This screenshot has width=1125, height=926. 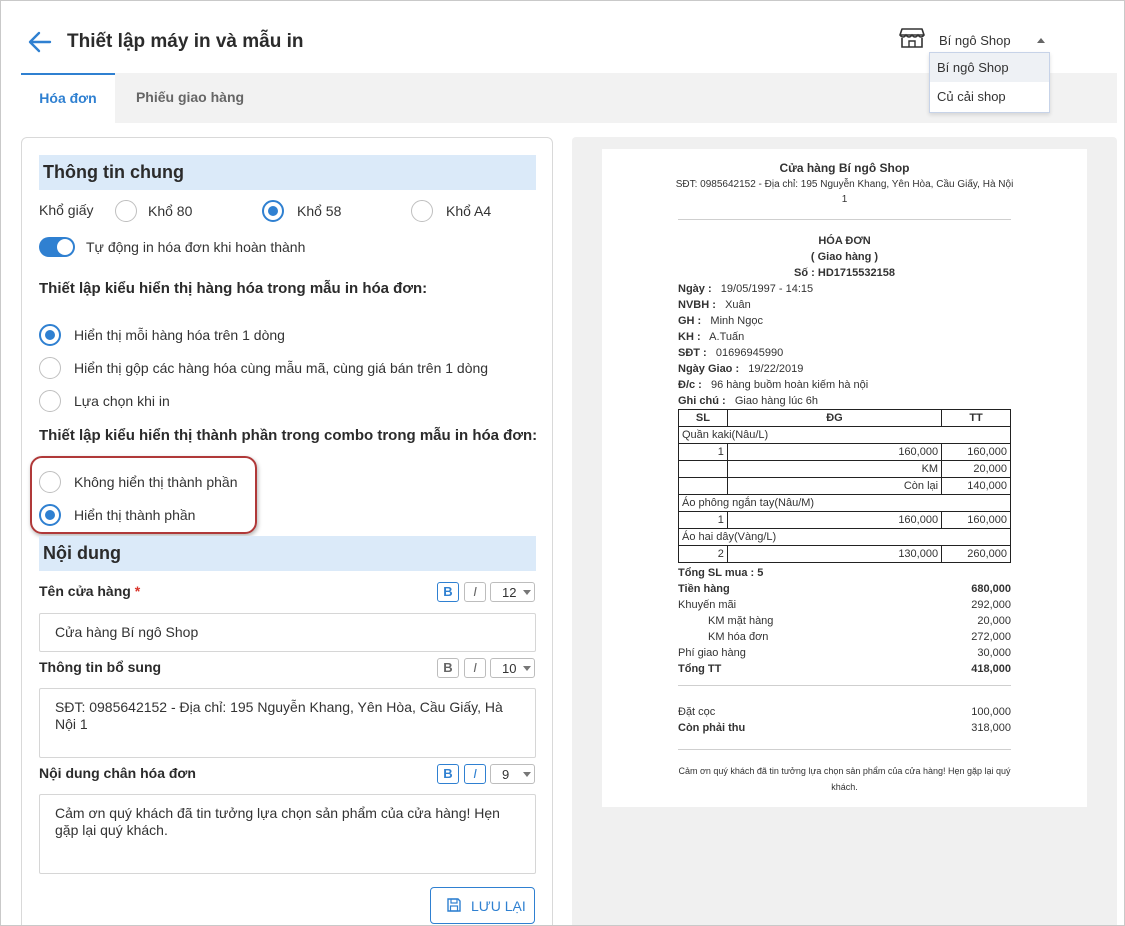 What do you see at coordinates (834, 469) in the screenshot?
I see `item-promo-label: KM` at bounding box center [834, 469].